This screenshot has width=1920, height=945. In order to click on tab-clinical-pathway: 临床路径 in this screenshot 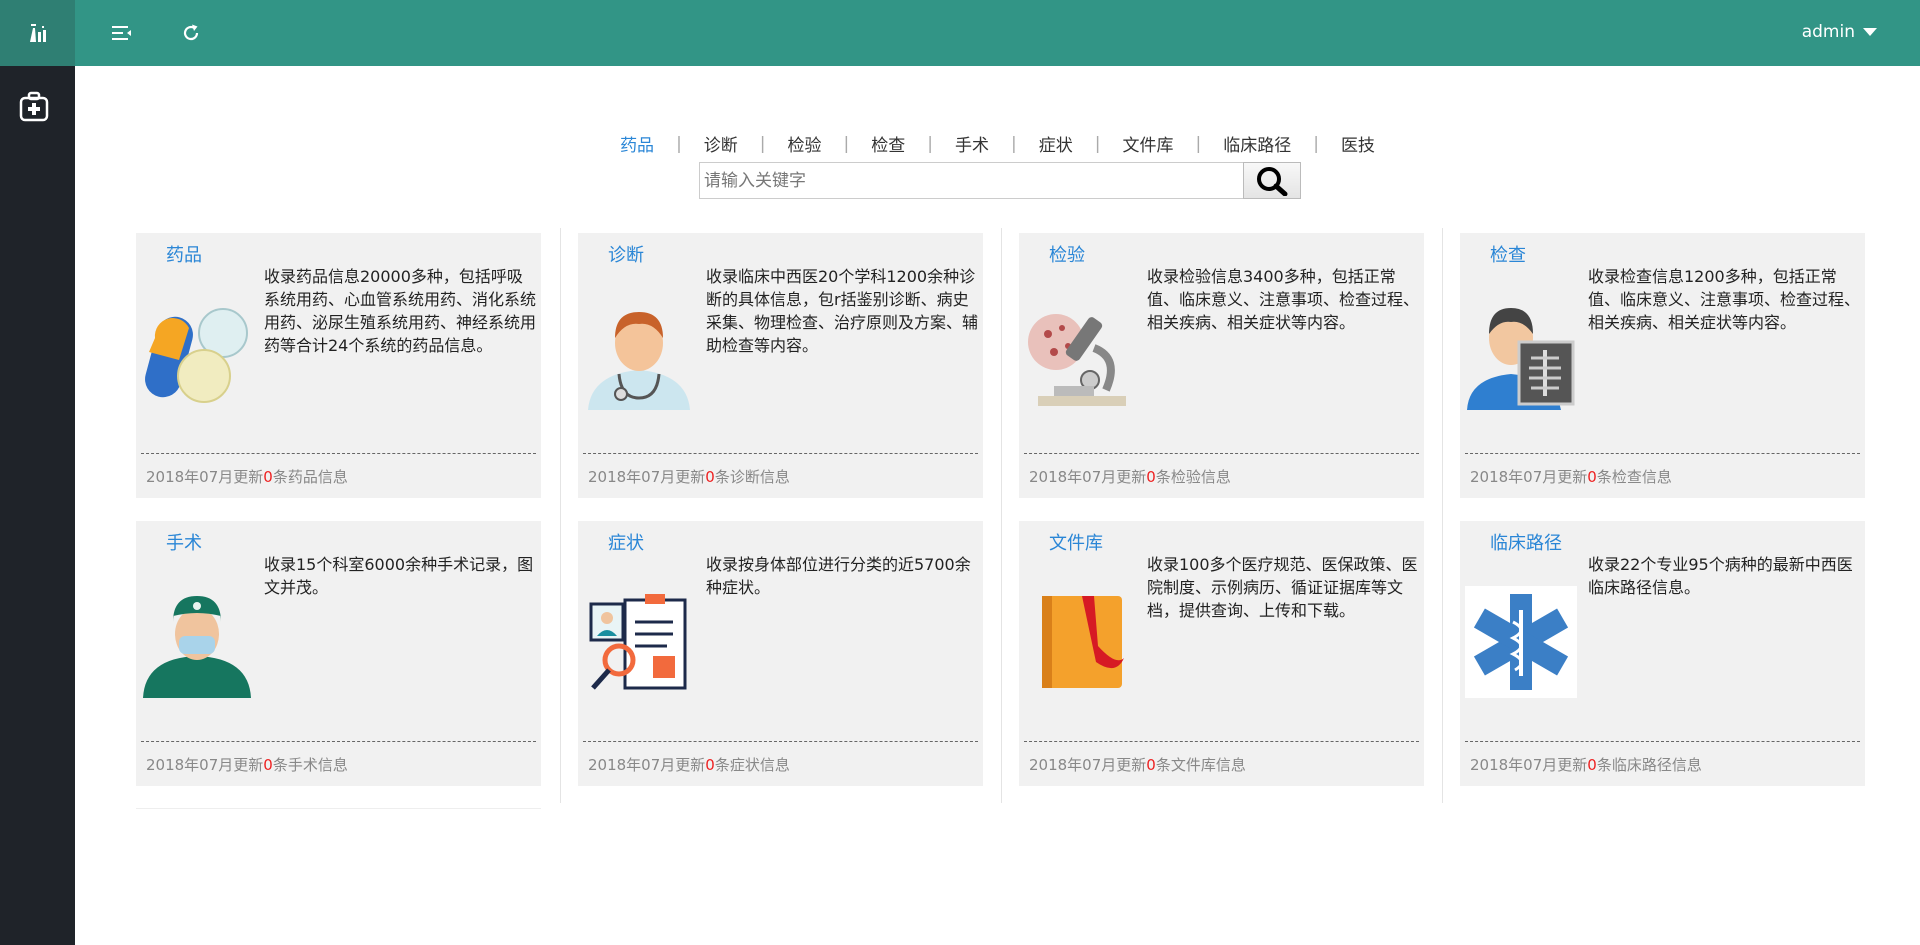, I will do `click(1257, 143)`.